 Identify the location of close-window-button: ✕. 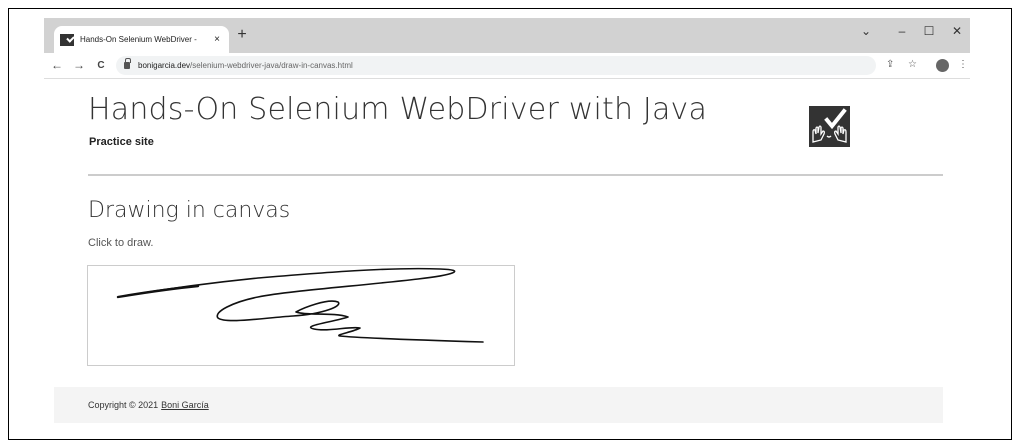
(957, 31).